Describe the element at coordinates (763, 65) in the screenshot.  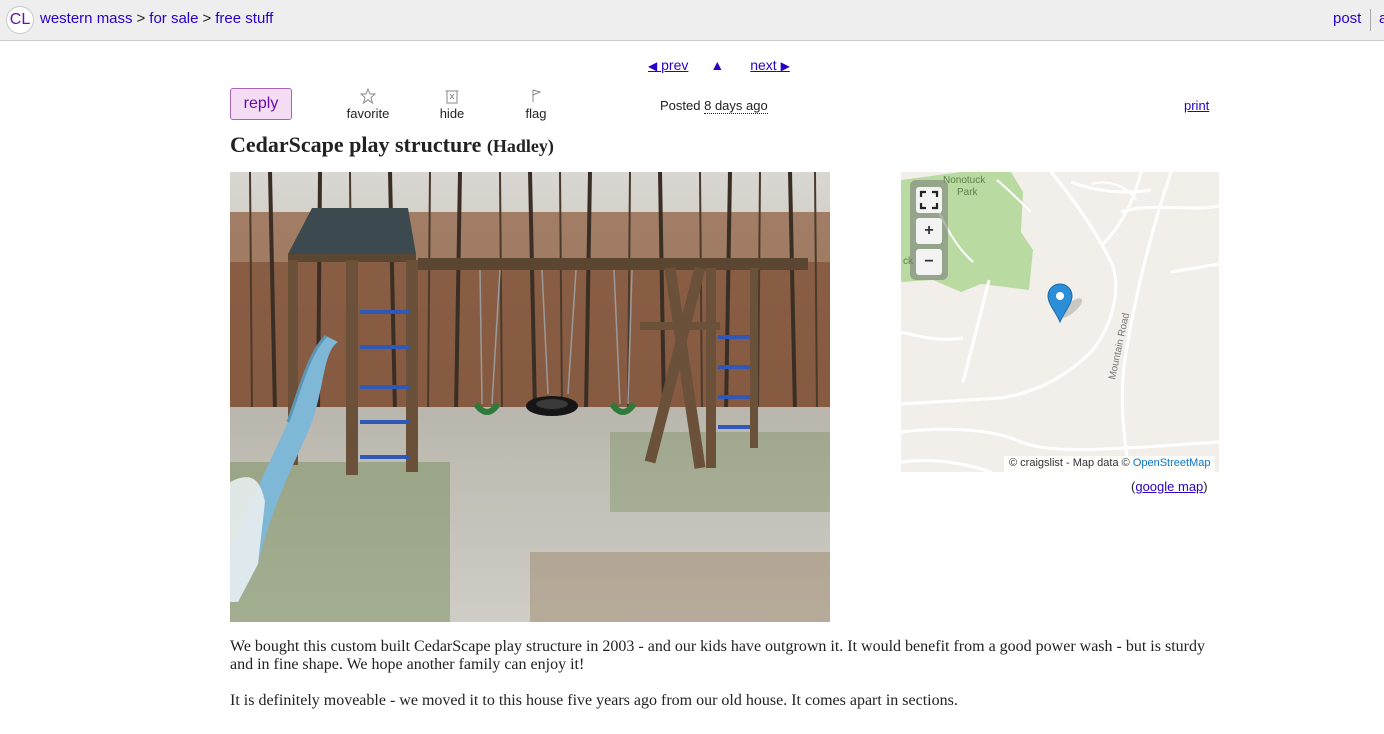
I see `next-label: next` at that location.